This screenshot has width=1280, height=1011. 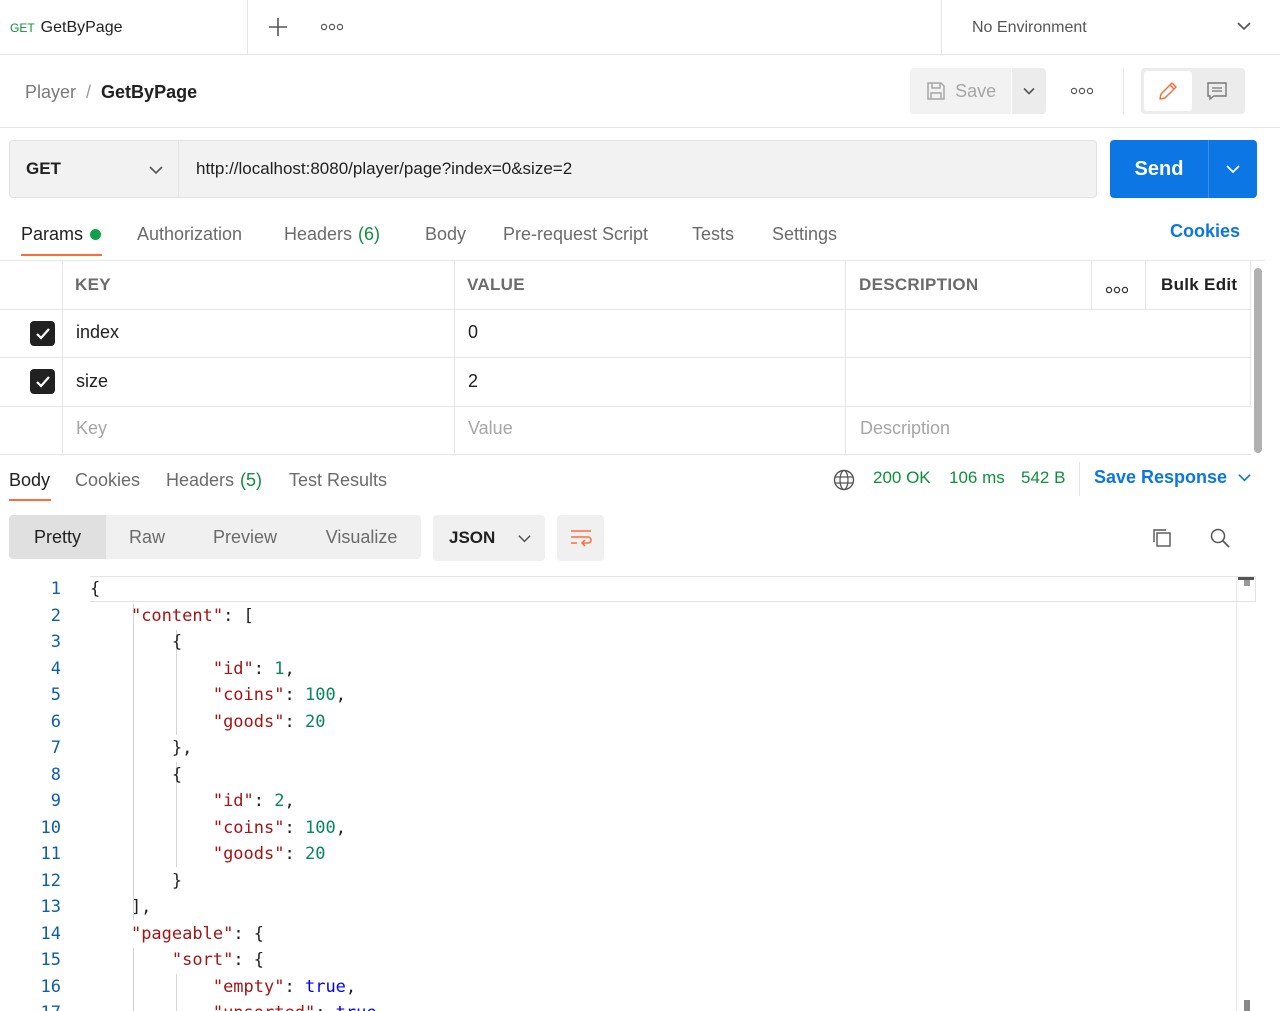 I want to click on code-line: "coins": 100,, so click(x=279, y=695).